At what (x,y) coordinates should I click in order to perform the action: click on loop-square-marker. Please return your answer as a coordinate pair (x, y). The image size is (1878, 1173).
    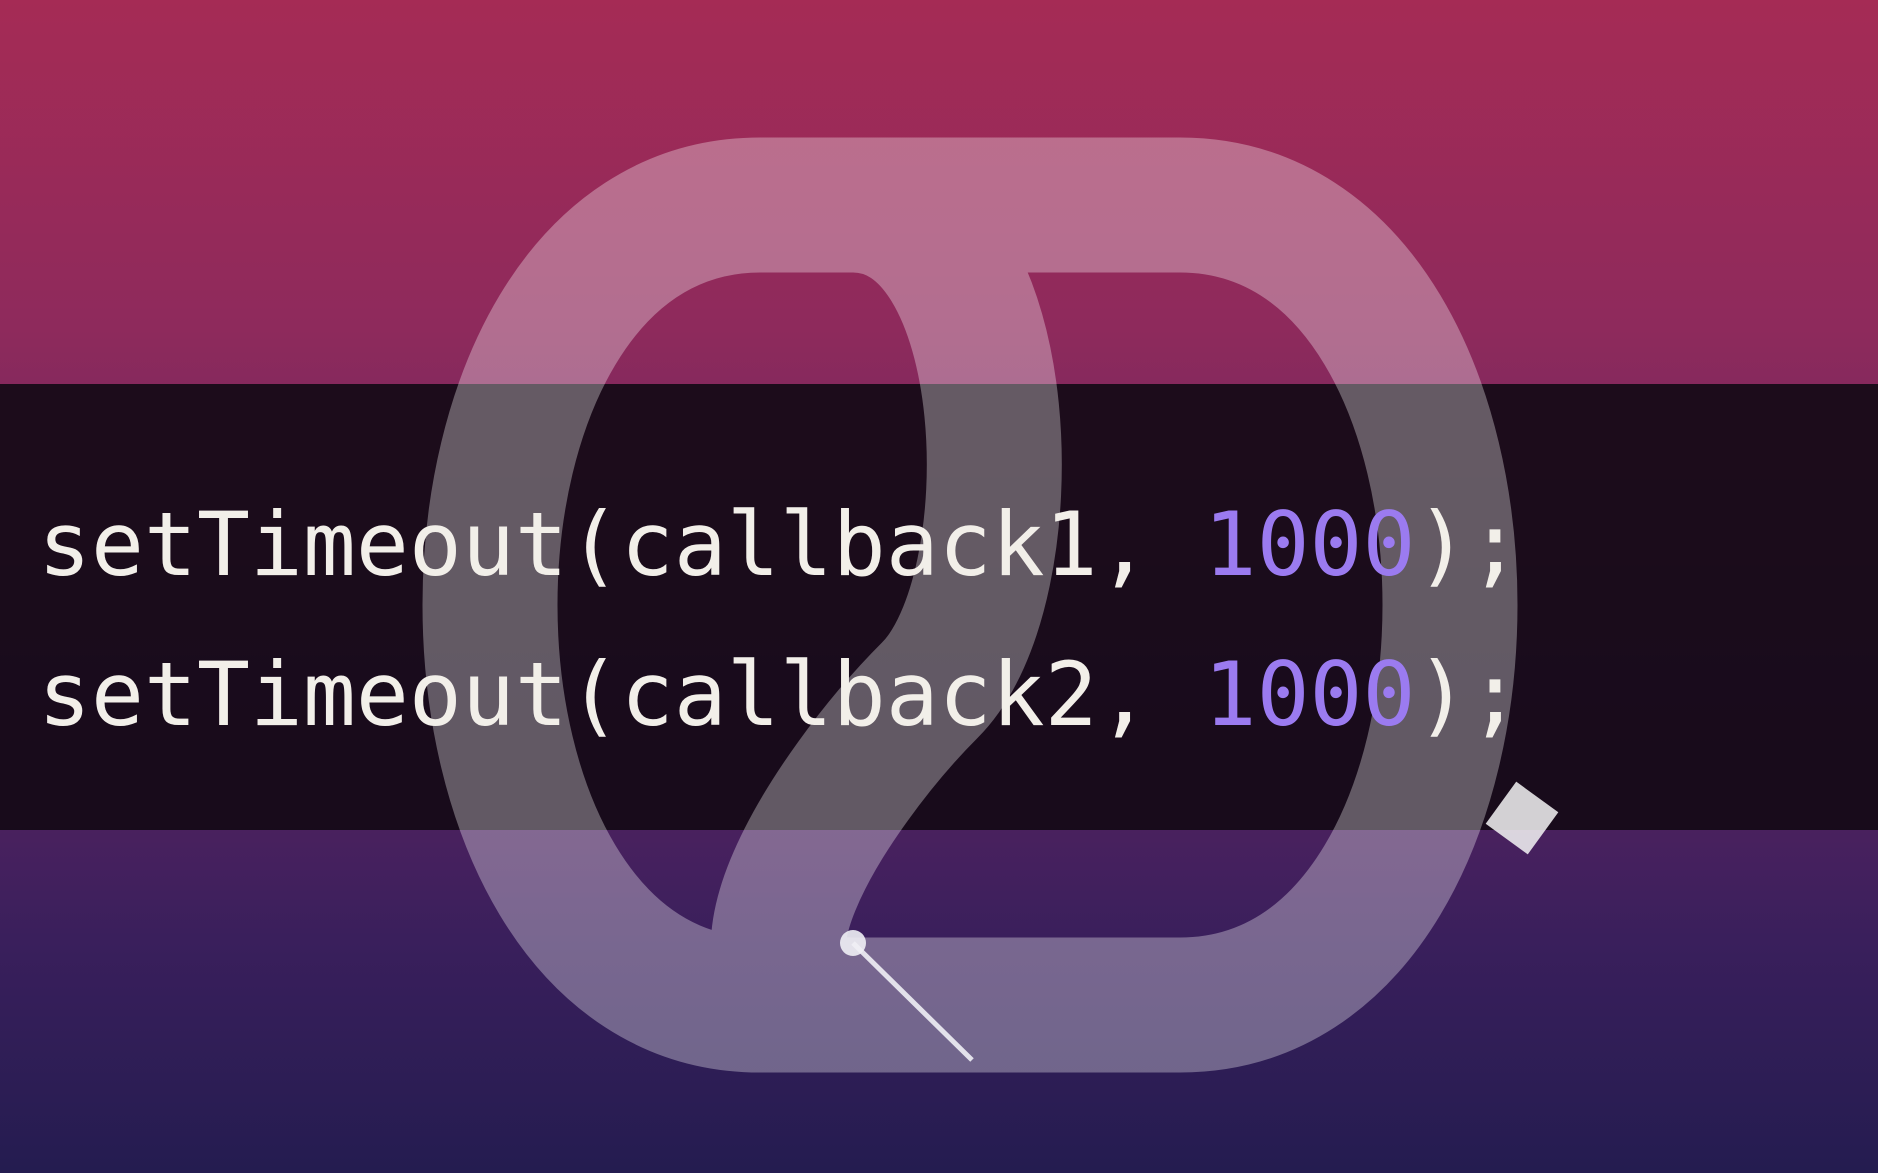
    Looking at the image, I should click on (1522, 818).